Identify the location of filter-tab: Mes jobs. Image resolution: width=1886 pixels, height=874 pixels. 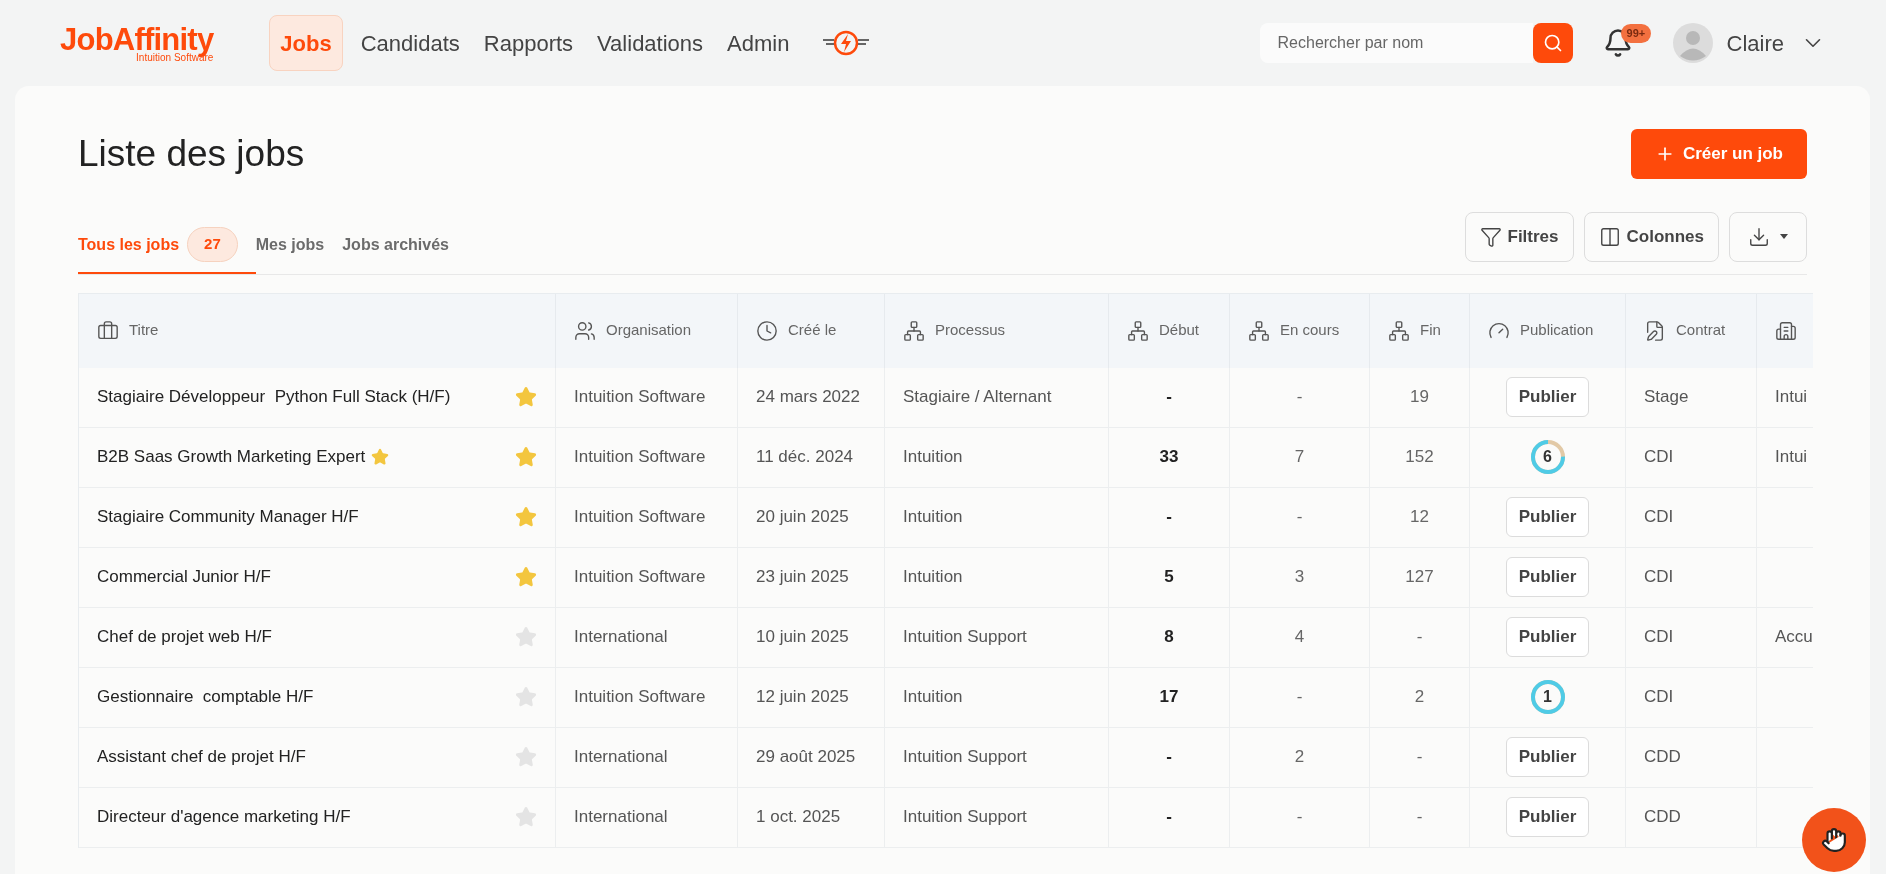
(299, 245).